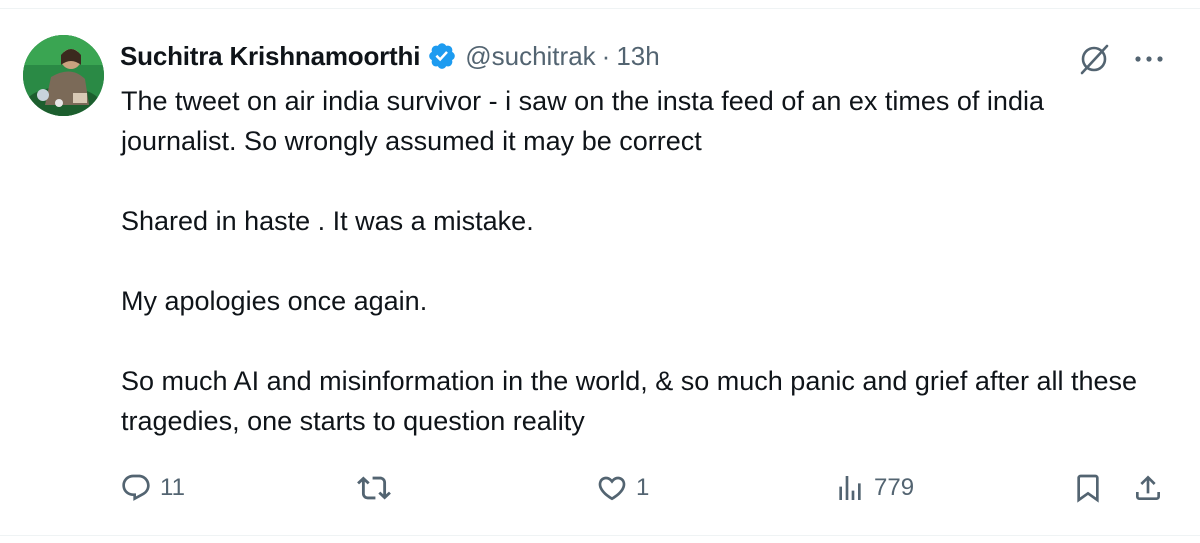  I want to click on view-count: 779, so click(894, 487).